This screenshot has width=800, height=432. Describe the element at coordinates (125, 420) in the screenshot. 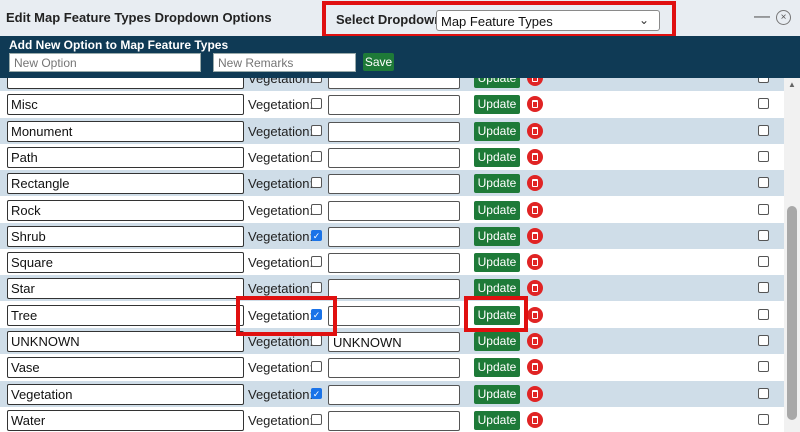

I see `option-name-input: Water` at that location.